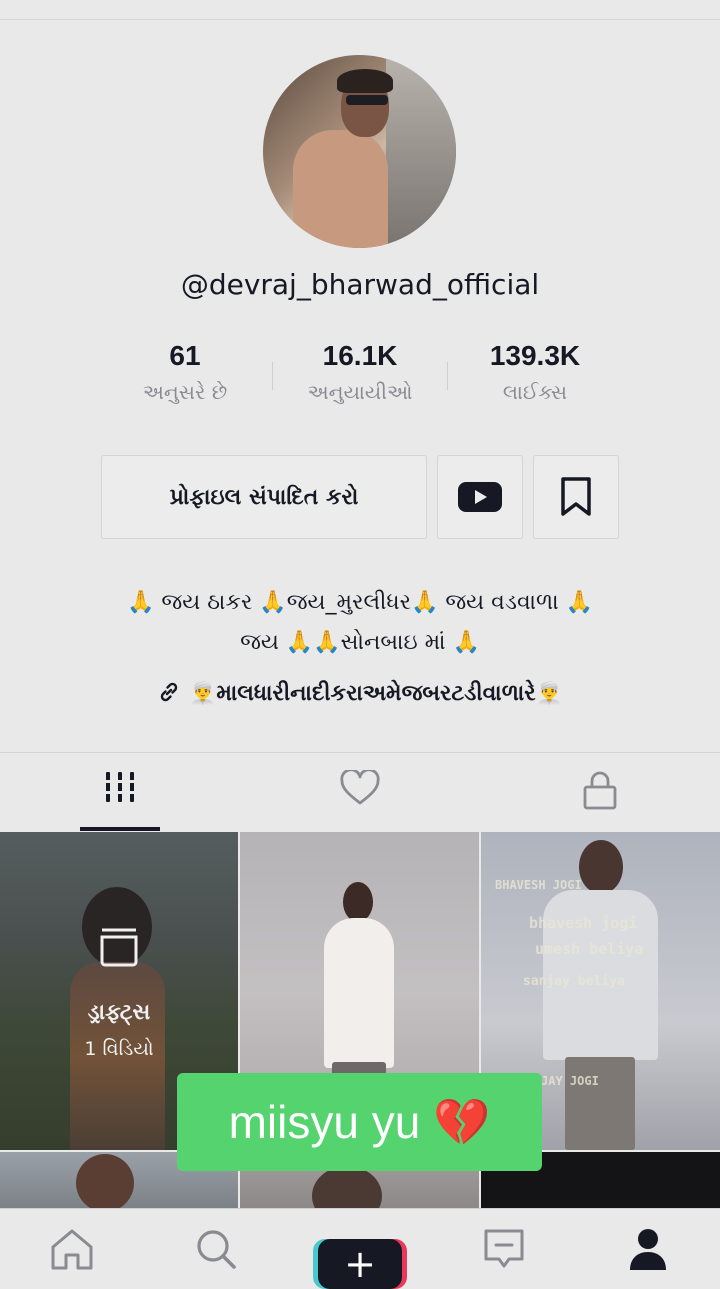 Image resolution: width=720 pixels, height=1289 pixels. I want to click on youtube-button, so click(480, 497).